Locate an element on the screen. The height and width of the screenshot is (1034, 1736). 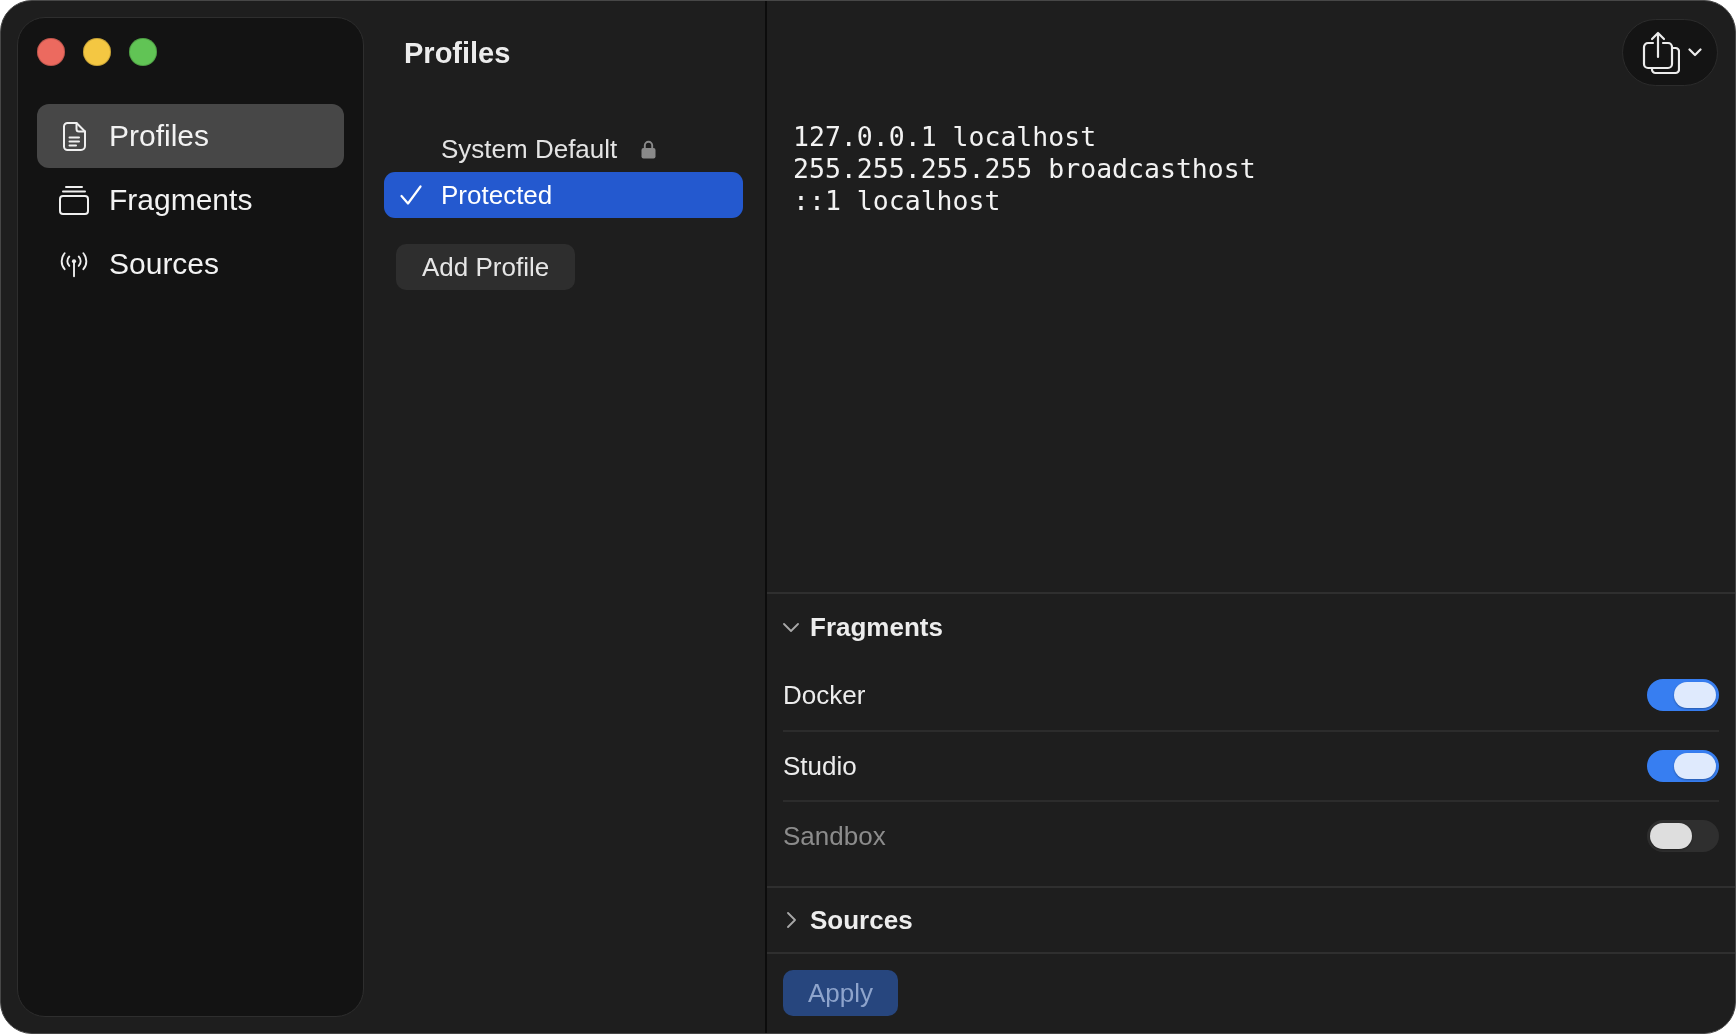
code-line: ::1 localhost is located at coordinates (897, 201).